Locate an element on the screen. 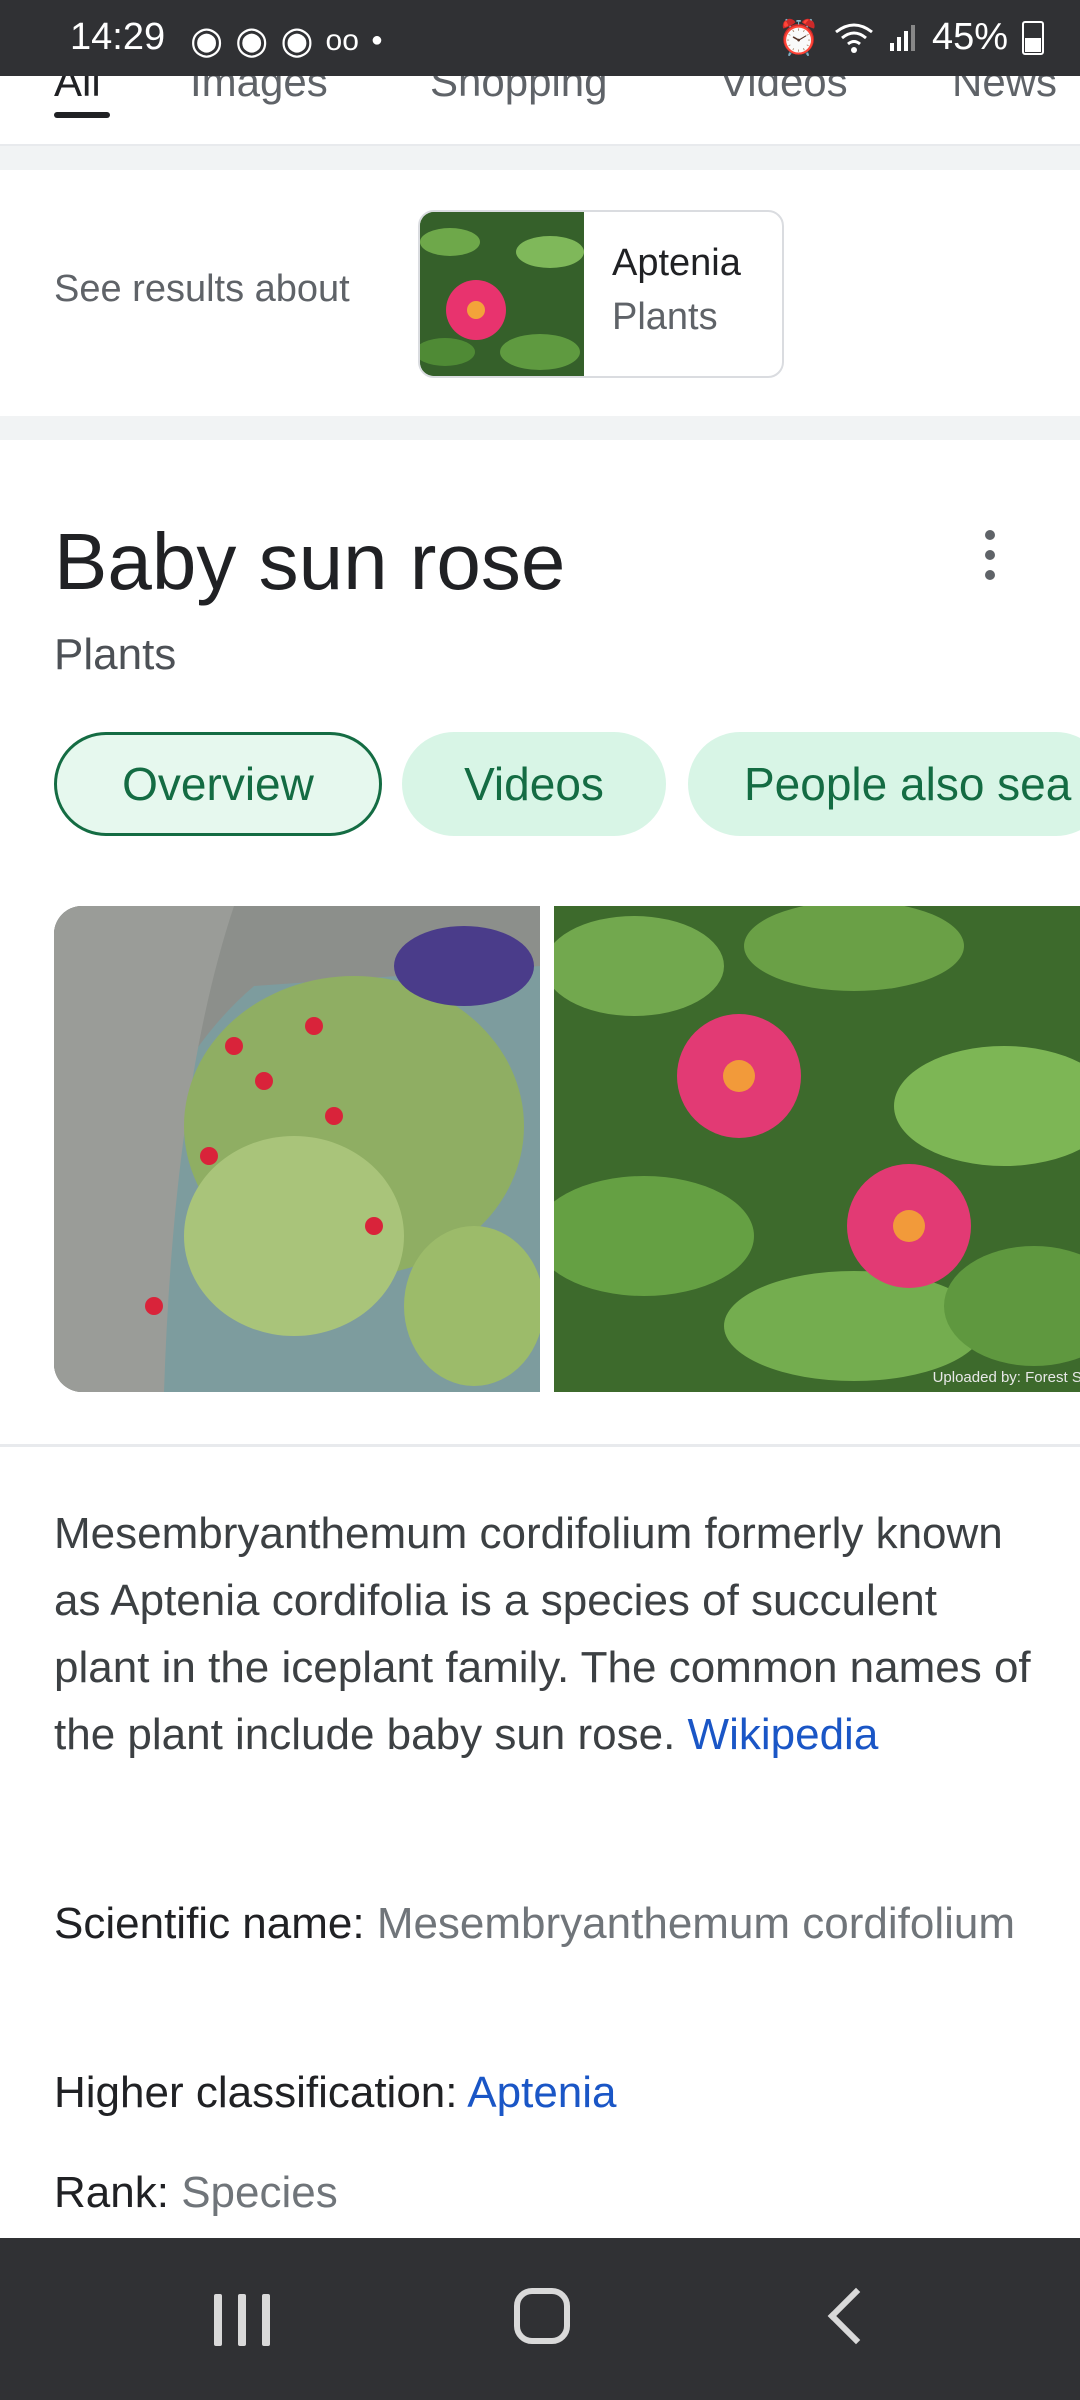  more-options-icon is located at coordinates (990, 560).